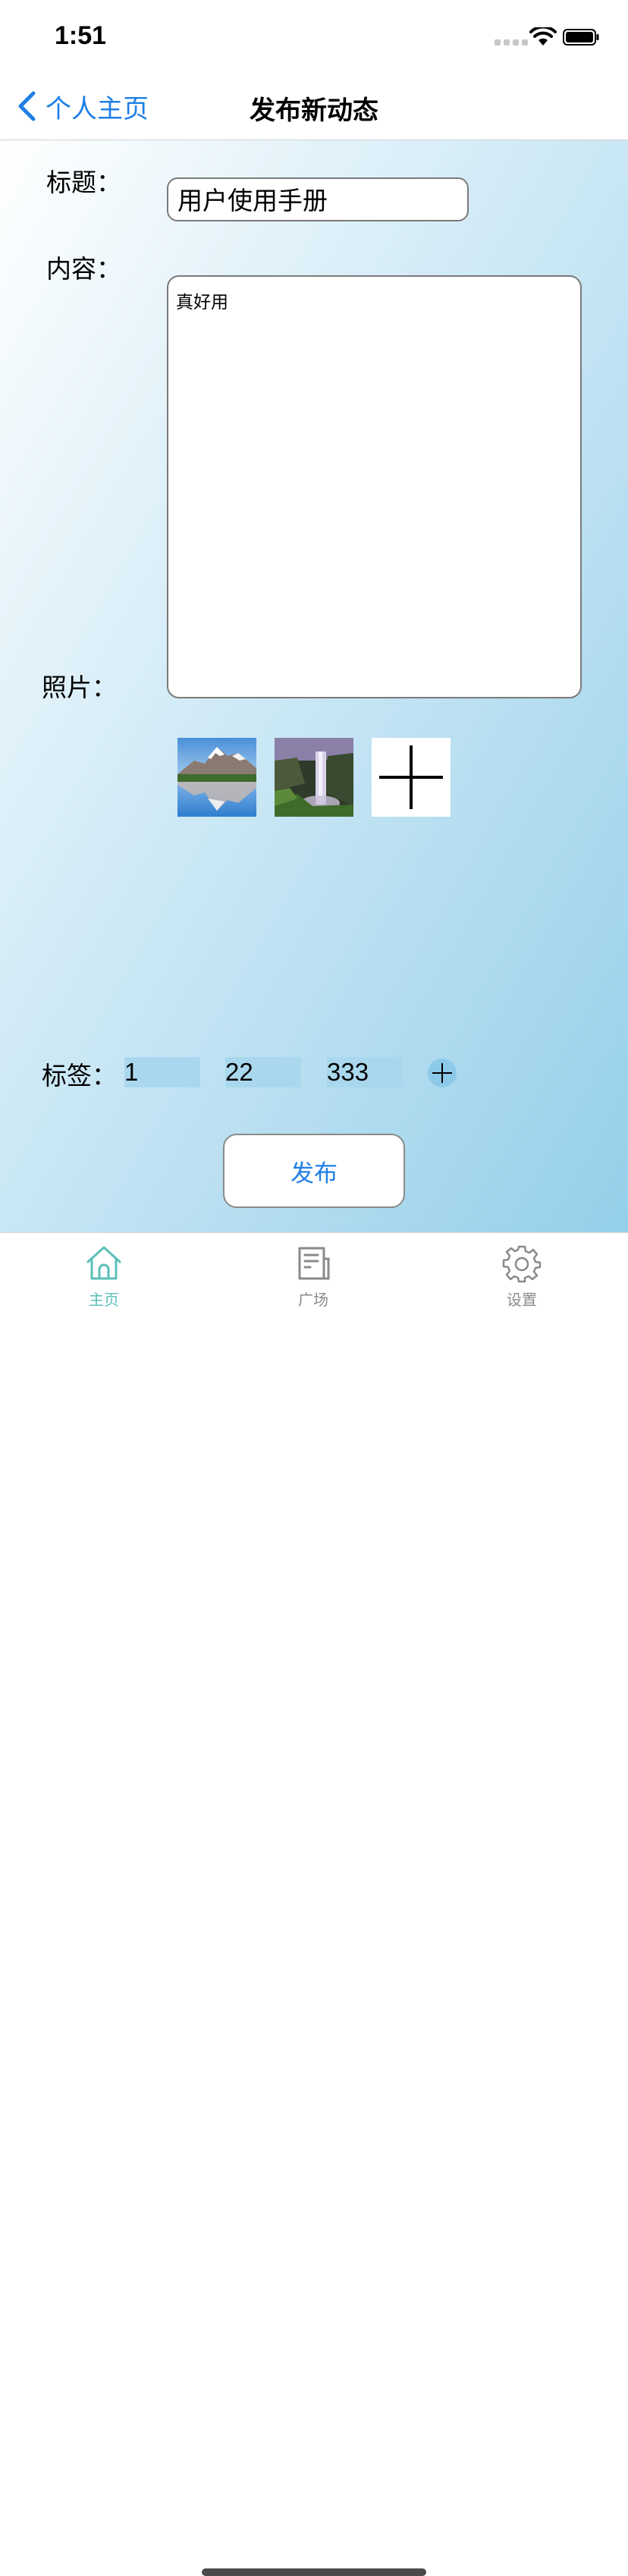  What do you see at coordinates (365, 1072) in the screenshot?
I see `tag-input: 333` at bounding box center [365, 1072].